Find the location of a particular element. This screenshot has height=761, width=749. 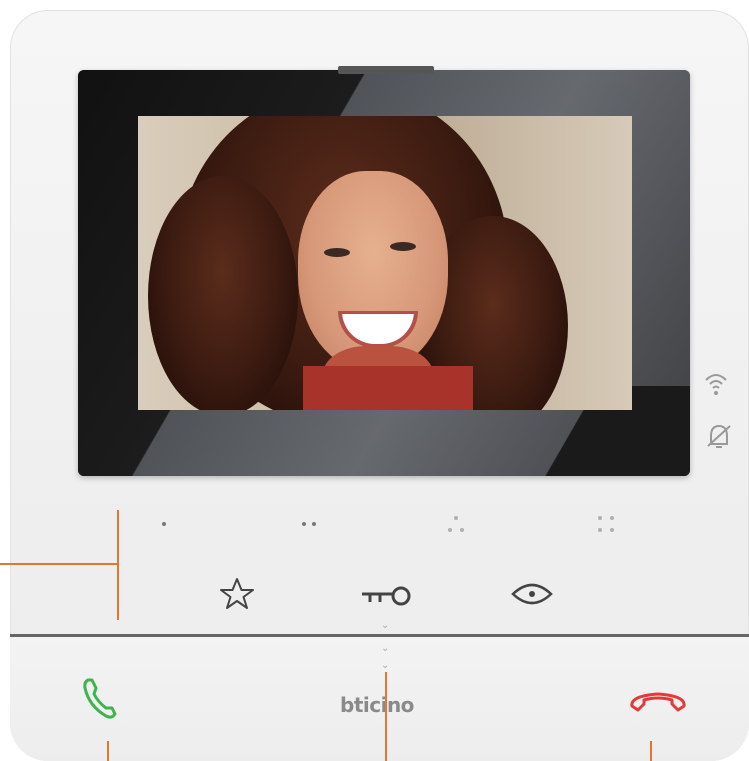

brand-logo: bticino is located at coordinates (377, 705).